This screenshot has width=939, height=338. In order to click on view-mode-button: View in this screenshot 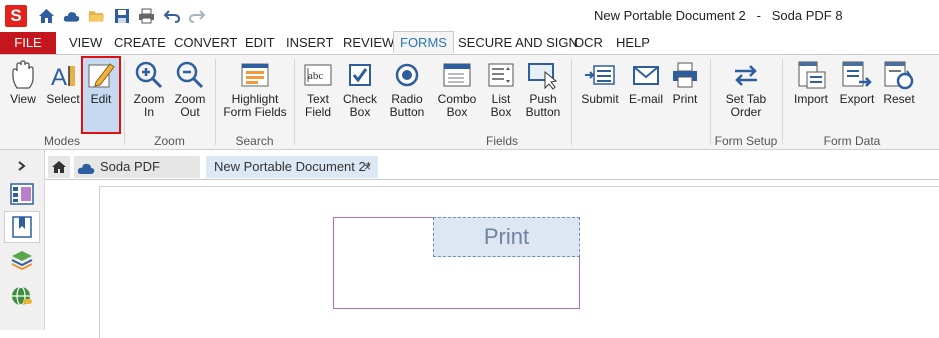, I will do `click(23, 80)`.